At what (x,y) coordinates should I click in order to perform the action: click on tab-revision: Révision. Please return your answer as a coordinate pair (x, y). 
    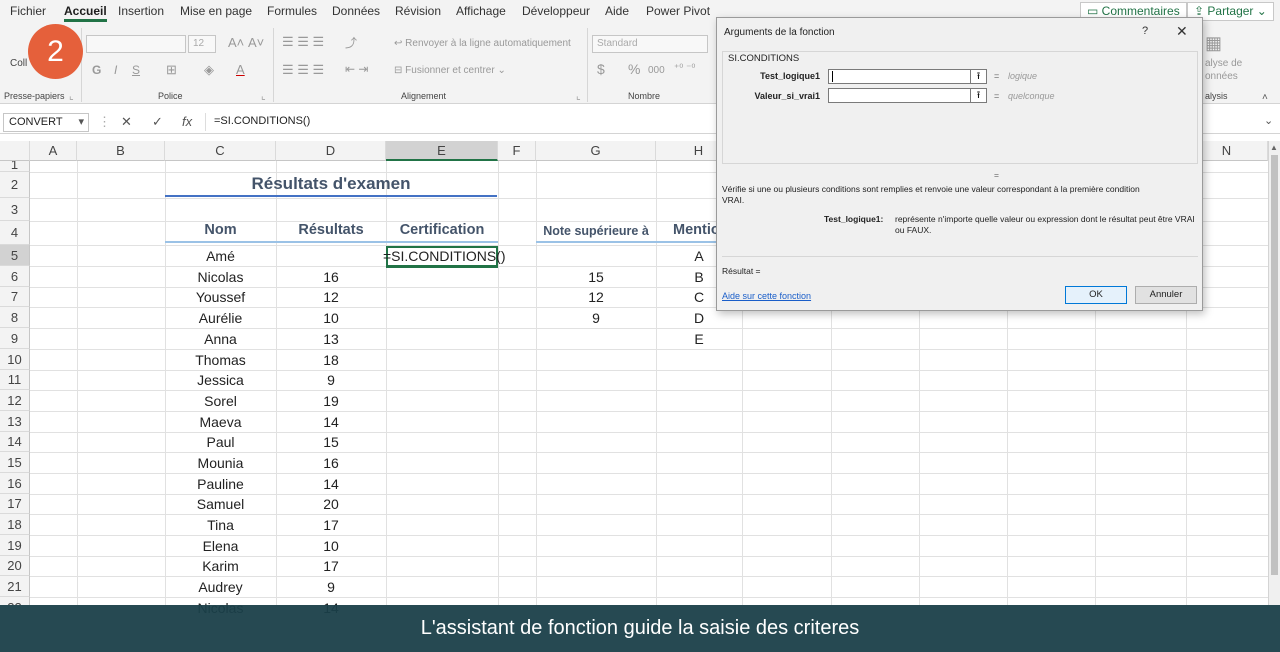
    Looking at the image, I should click on (418, 11).